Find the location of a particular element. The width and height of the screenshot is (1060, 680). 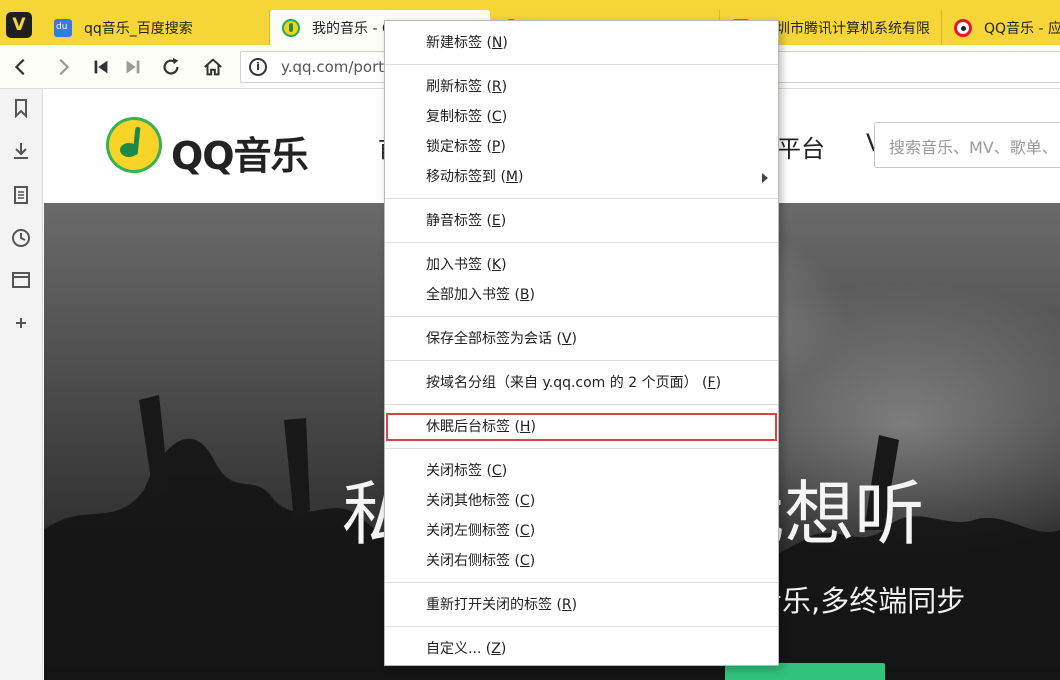

menu-item-shortcut: P is located at coordinates (496, 147).